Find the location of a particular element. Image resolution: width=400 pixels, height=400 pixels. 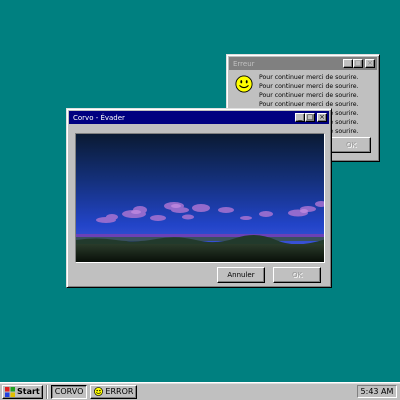

taskbar-item-label: CORVO is located at coordinates (69, 391).